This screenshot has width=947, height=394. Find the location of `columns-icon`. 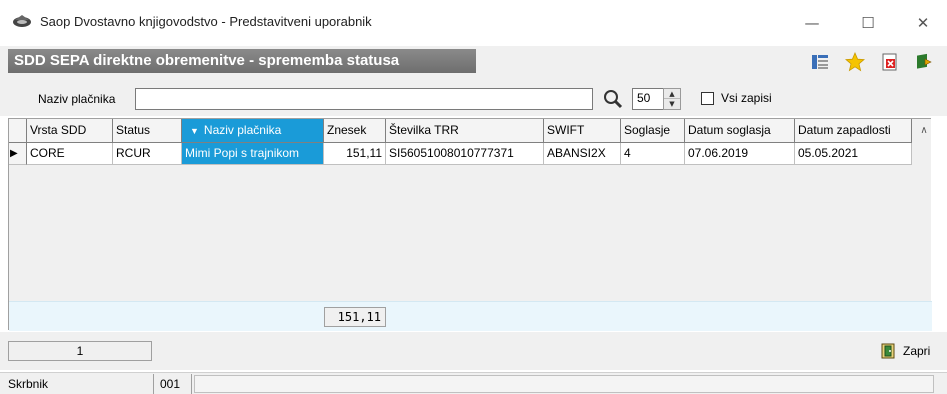

columns-icon is located at coordinates (820, 62).